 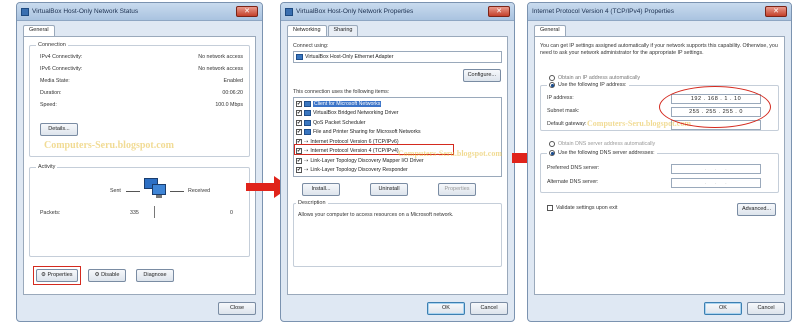 What do you see at coordinates (199, 191) in the screenshot?
I see `received-label: Received` at bounding box center [199, 191].